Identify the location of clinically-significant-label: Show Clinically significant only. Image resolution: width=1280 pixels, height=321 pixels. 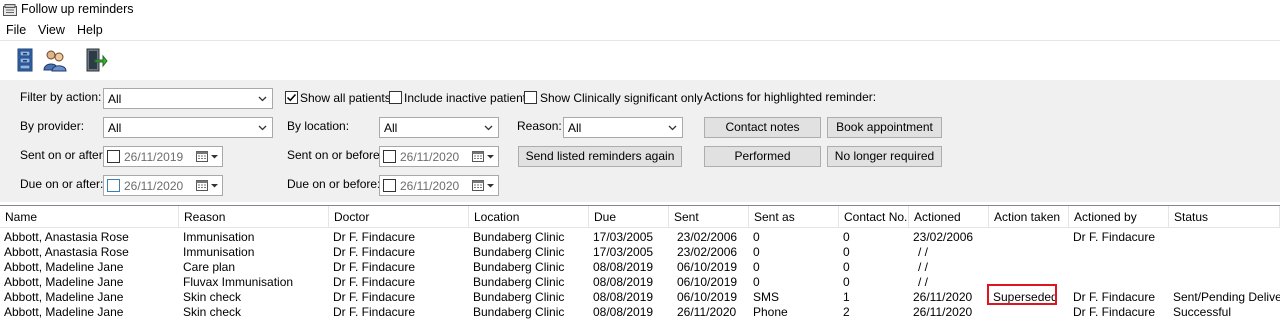
(621, 98).